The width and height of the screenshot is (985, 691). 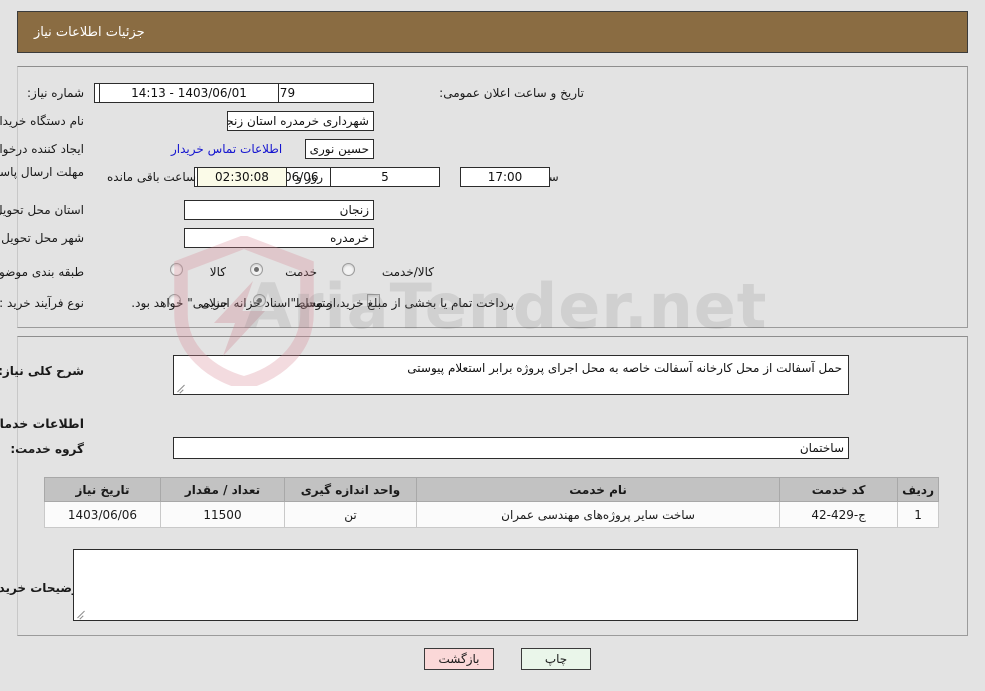 I want to click on th-row-no: ردیف, so click(x=919, y=489).